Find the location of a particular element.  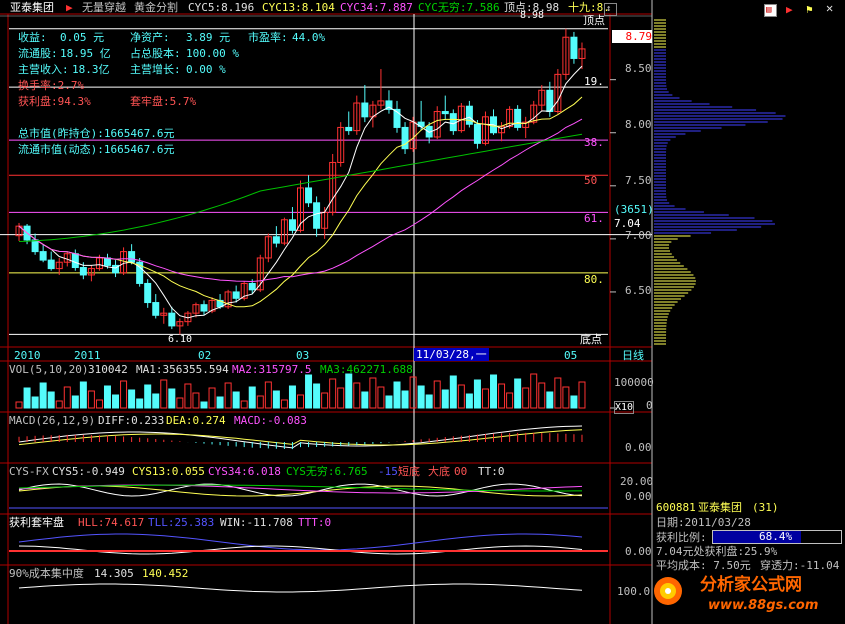

cys-tt: TT:0 is located at coordinates (491, 471).